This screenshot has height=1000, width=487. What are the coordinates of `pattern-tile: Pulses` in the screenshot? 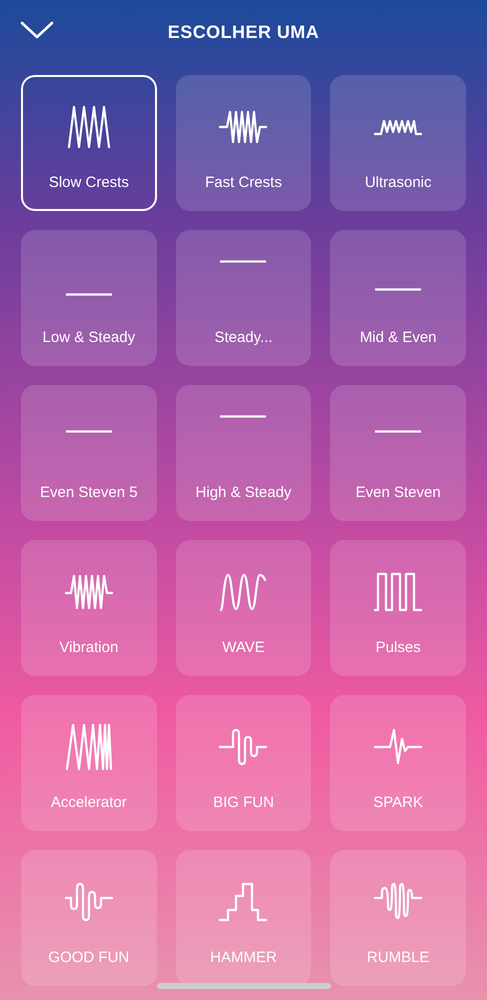 It's located at (398, 608).